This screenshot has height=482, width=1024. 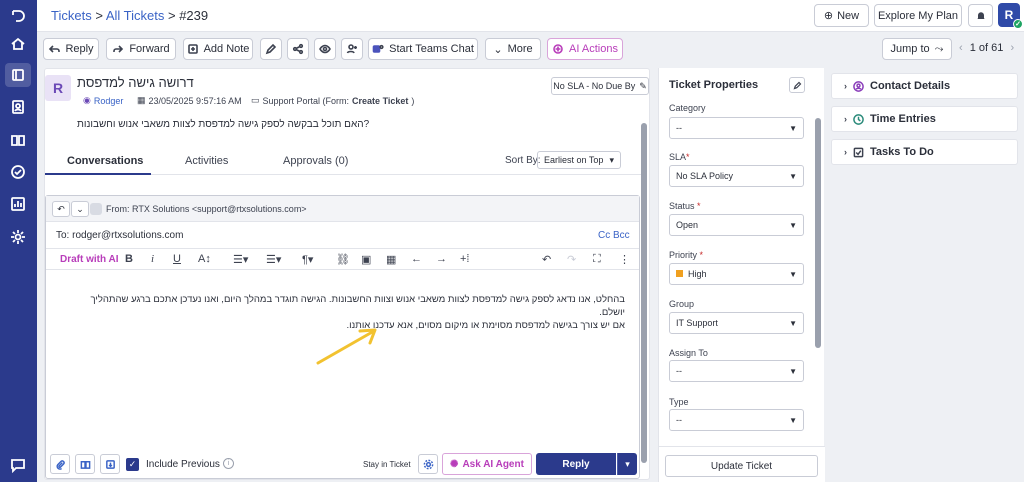 I want to click on breadcrumb-tickets: Tickets, so click(x=71, y=15).